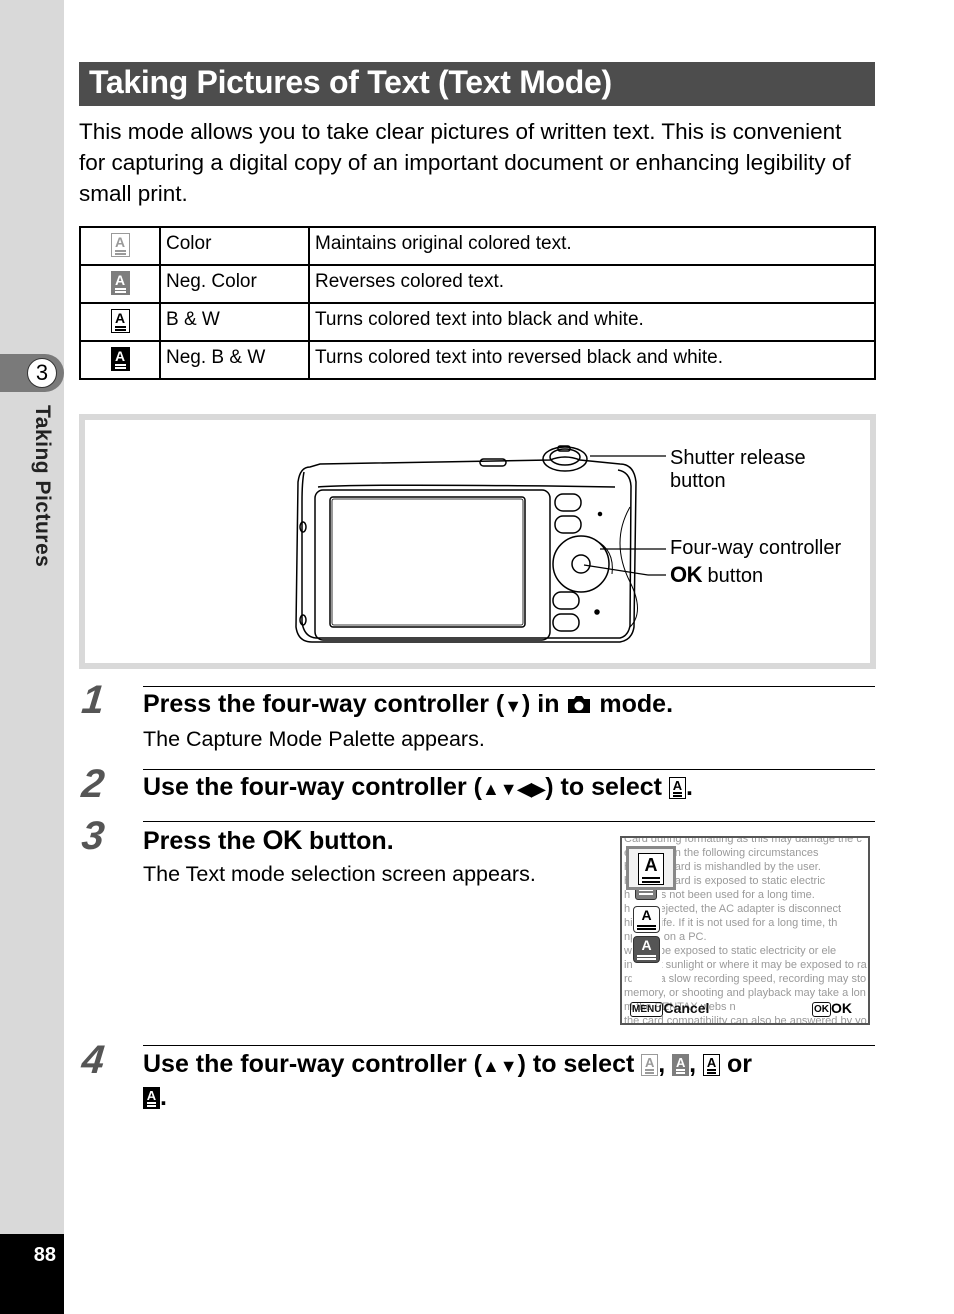 This screenshot has width=954, height=1314. What do you see at coordinates (736, 1064) in the screenshot?
I see `step-text: or` at bounding box center [736, 1064].